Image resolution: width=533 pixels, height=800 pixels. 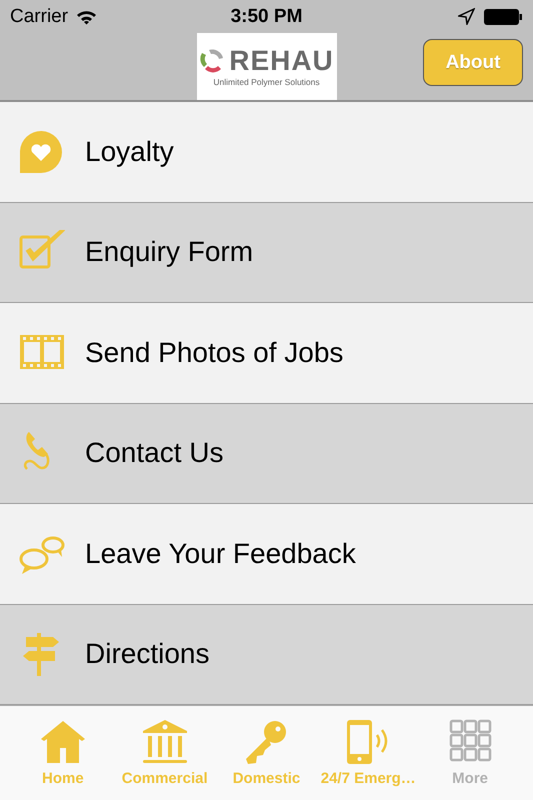 I want to click on menu-label: Send Photos of Jobs, so click(x=214, y=352).